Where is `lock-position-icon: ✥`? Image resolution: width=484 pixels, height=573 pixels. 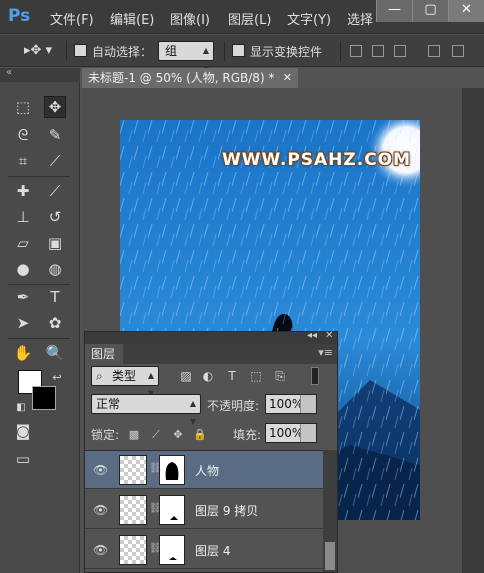
lock-position-icon: ✥ is located at coordinates (178, 435).